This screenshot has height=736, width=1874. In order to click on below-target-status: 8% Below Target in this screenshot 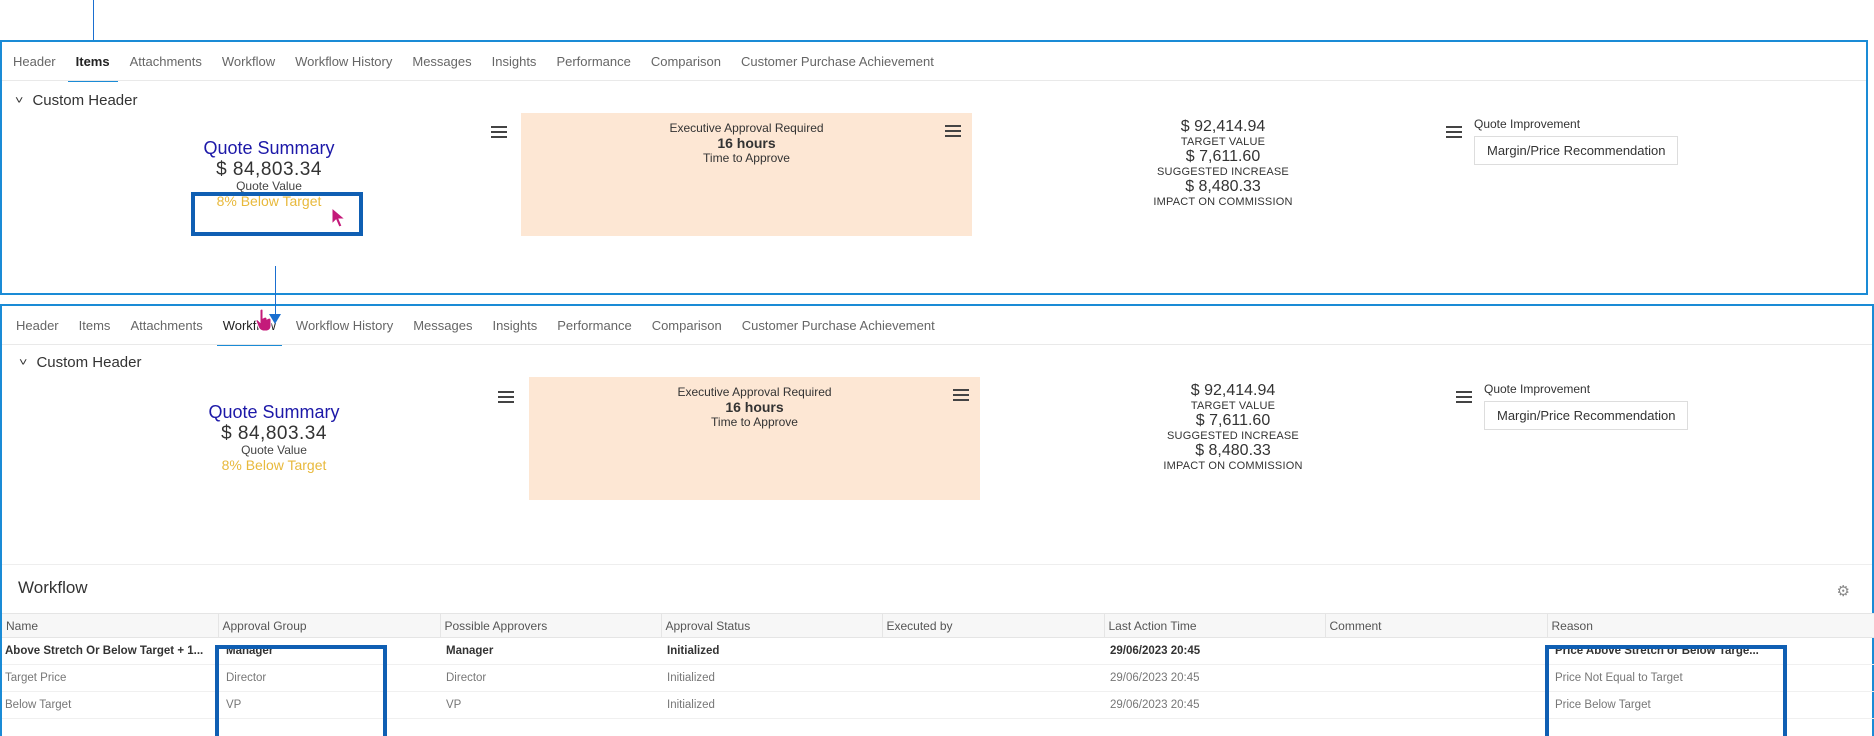, I will do `click(274, 465)`.